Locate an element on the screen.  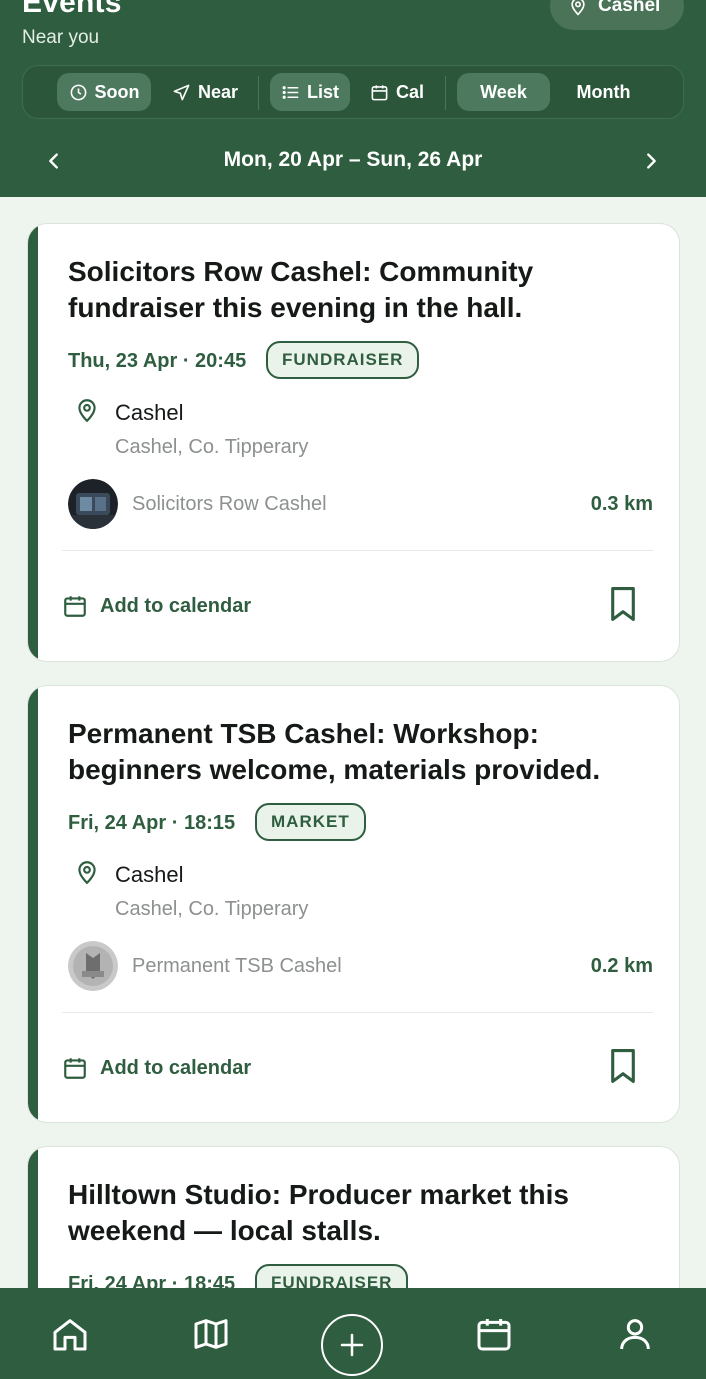
filter-soon-label: Soon is located at coordinates (117, 91).